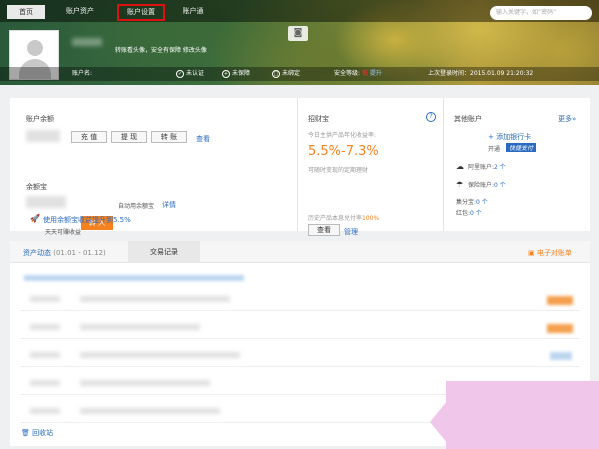 The width and height of the screenshot is (599, 449). Describe the element at coordinates (298, 33) in the screenshot. I see `camera-icon: ◙` at that location.